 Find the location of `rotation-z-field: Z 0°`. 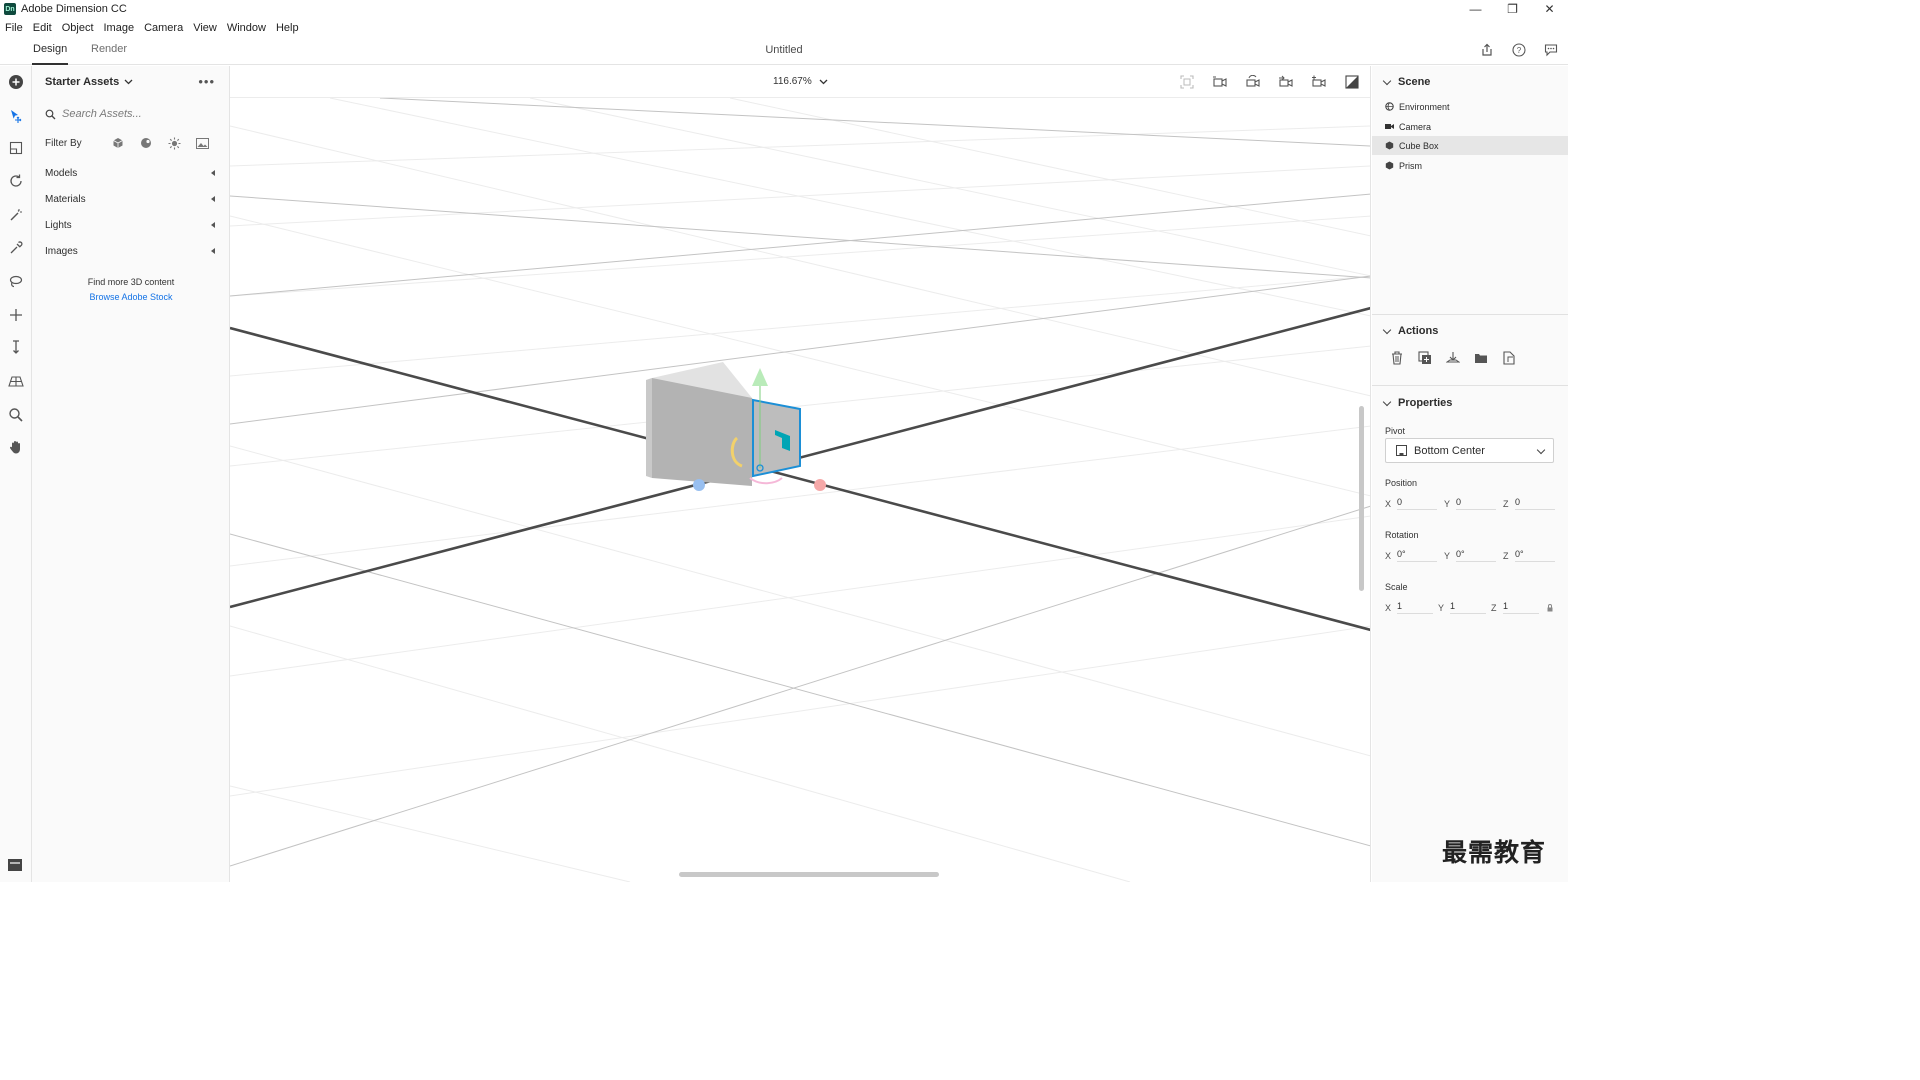

rotation-z-field: Z 0° is located at coordinates (1529, 555).